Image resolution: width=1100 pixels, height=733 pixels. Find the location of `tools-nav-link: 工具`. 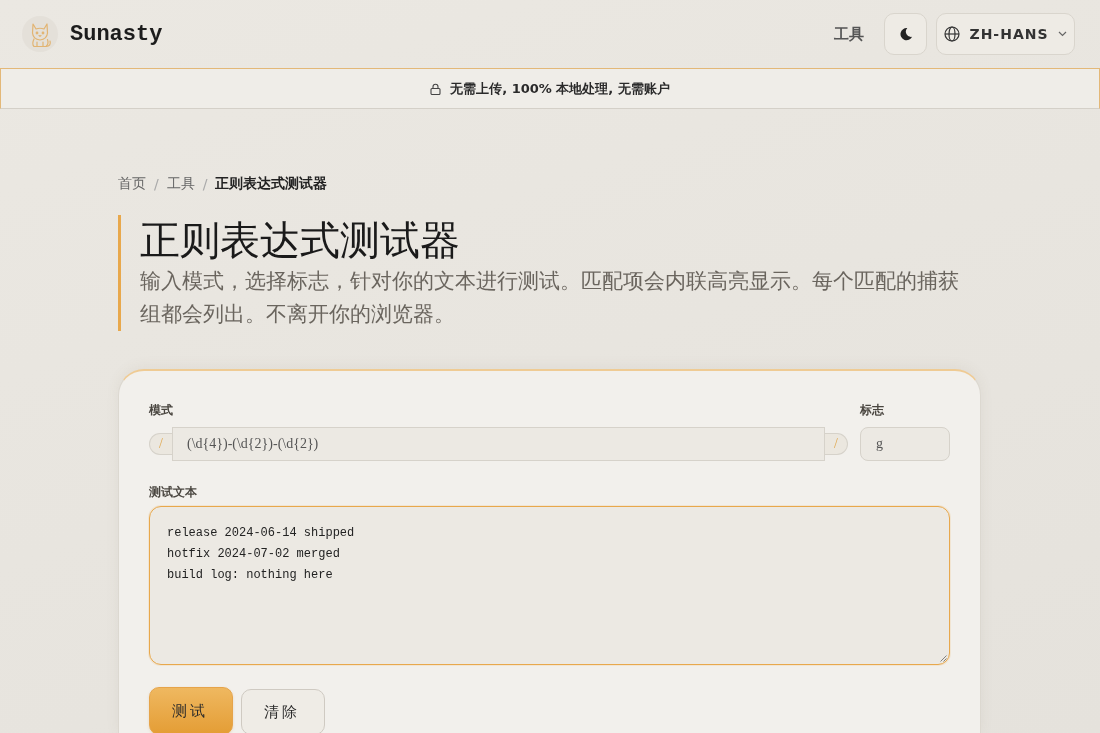

tools-nav-link: 工具 is located at coordinates (849, 34).